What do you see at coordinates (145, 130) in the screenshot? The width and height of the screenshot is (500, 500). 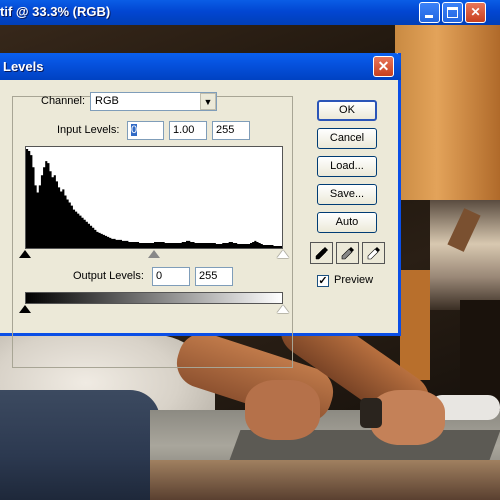 I see `input-black-field: 0` at bounding box center [145, 130].